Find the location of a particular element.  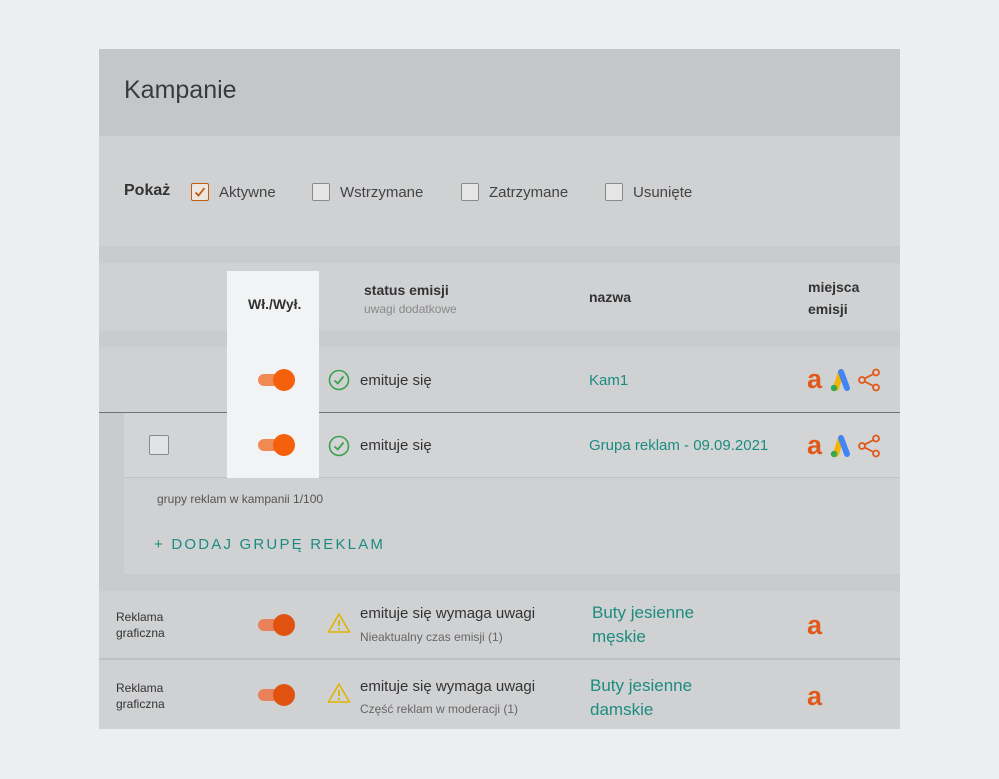

check-icon is located at coordinates (200, 192).